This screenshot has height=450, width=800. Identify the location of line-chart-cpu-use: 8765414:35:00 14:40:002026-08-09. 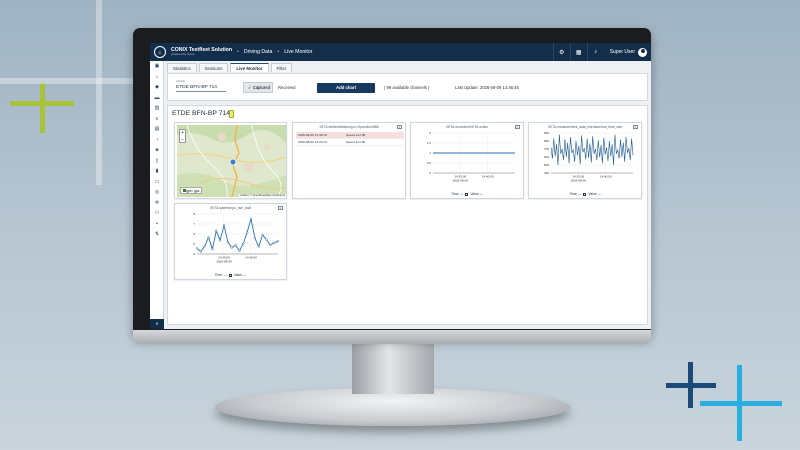
(231, 242).